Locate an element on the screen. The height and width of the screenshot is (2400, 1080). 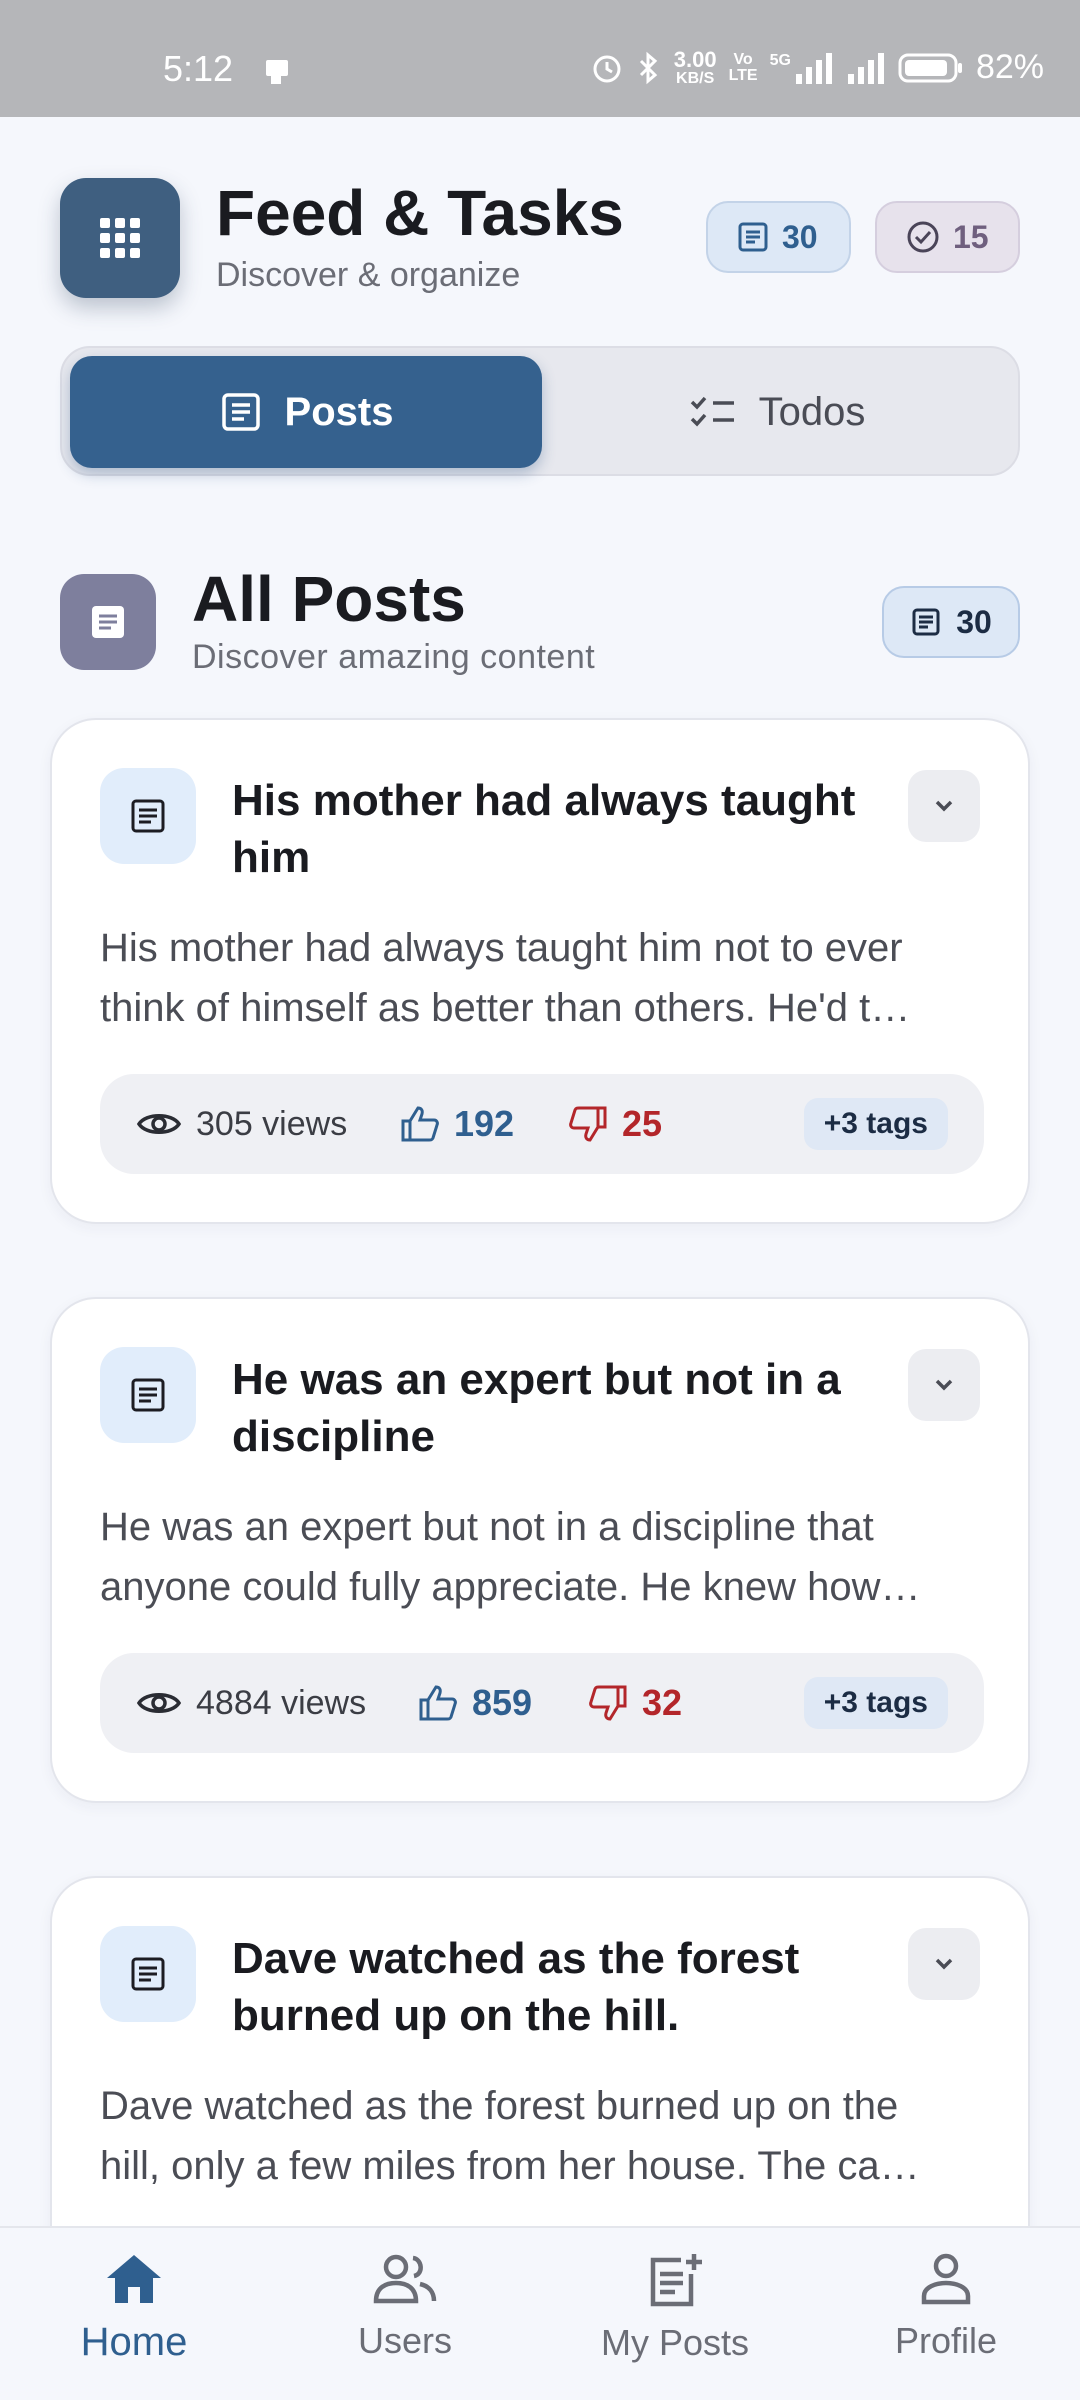
bottom-navigation: Home Users My Posts Profile is located at coordinates (540, 2313).